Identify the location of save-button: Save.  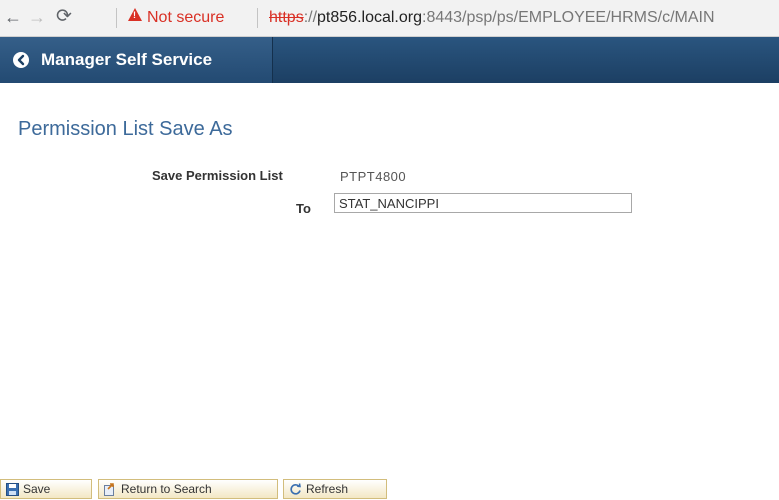
(46, 489).